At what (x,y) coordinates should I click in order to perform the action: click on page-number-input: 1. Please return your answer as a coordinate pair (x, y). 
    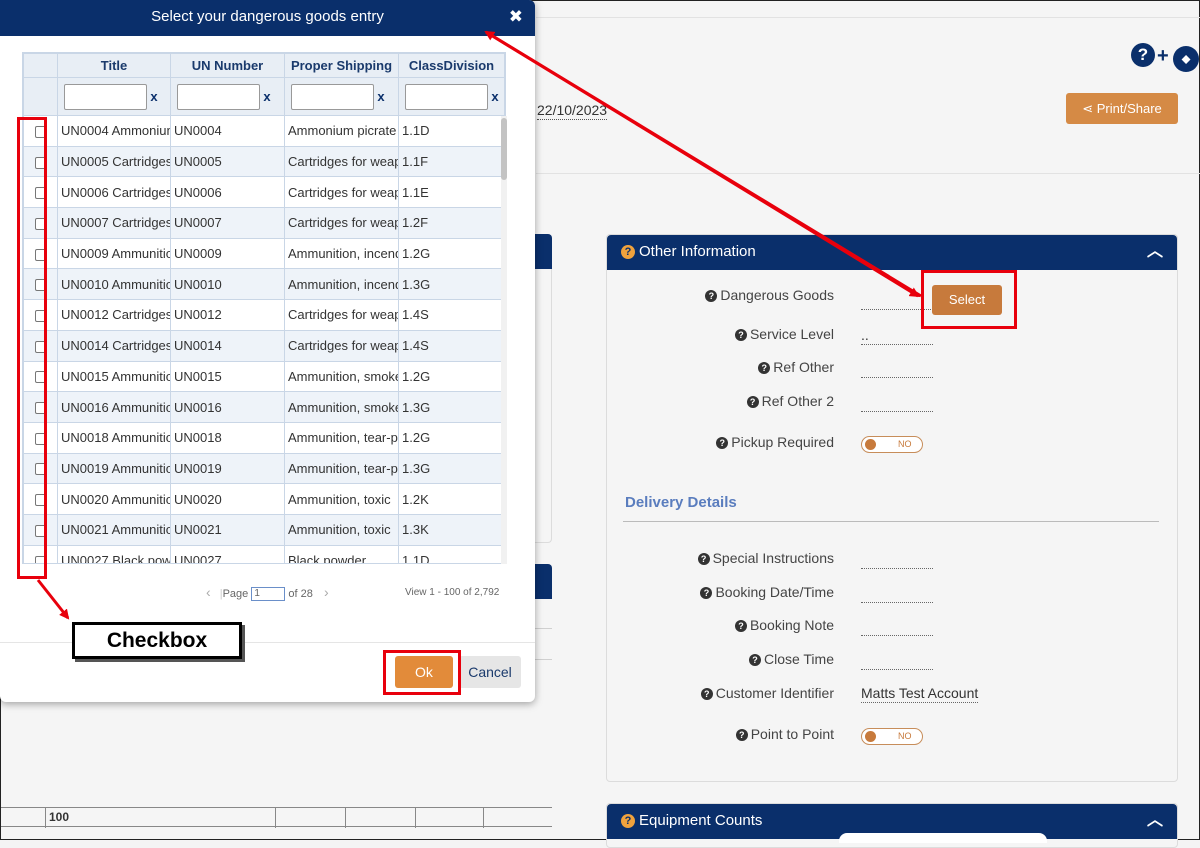
    Looking at the image, I should click on (268, 594).